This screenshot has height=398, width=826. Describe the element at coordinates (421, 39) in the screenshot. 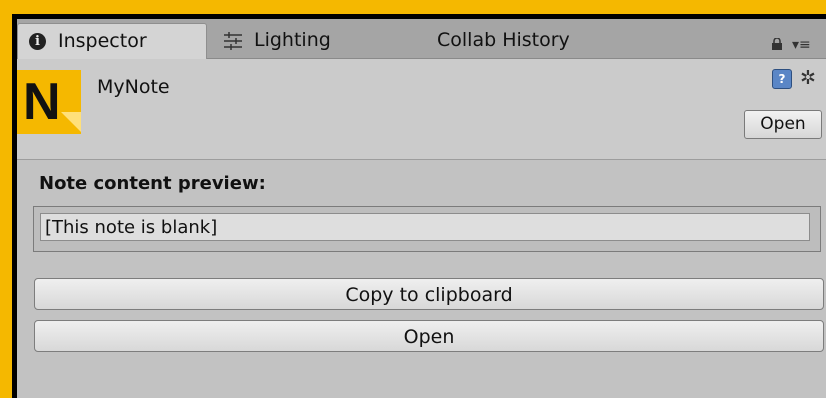

I see `tab-bar: i Inspector Lighting Collab History ▾≡` at that location.